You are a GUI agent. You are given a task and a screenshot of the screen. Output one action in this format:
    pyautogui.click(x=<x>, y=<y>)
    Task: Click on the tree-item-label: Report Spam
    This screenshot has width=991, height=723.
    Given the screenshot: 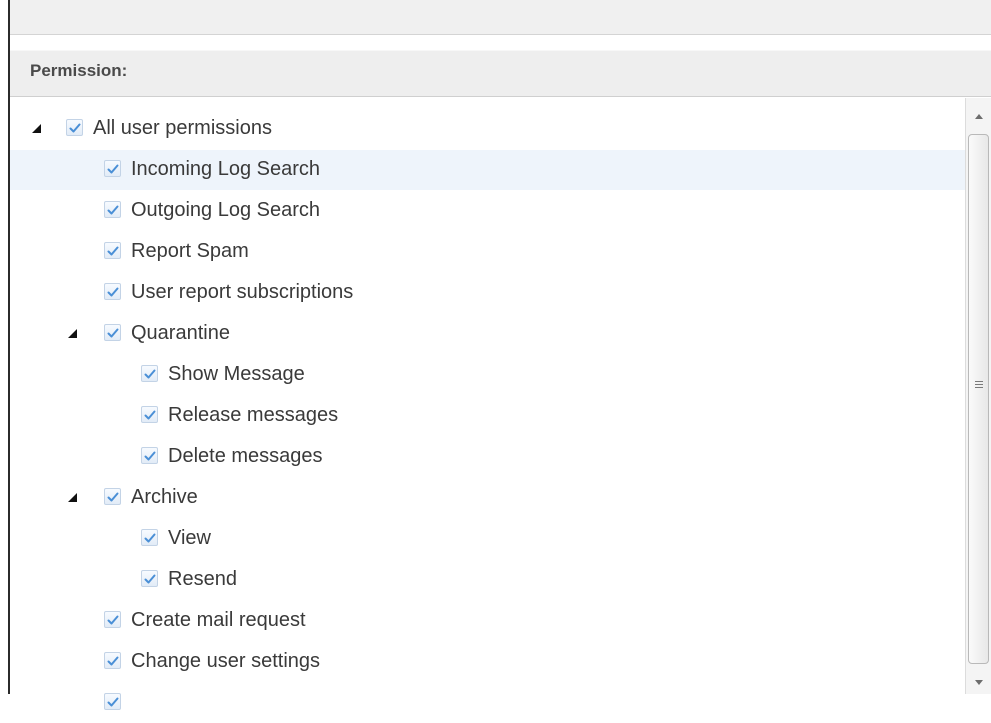 What is the action you would take?
    pyautogui.click(x=190, y=251)
    